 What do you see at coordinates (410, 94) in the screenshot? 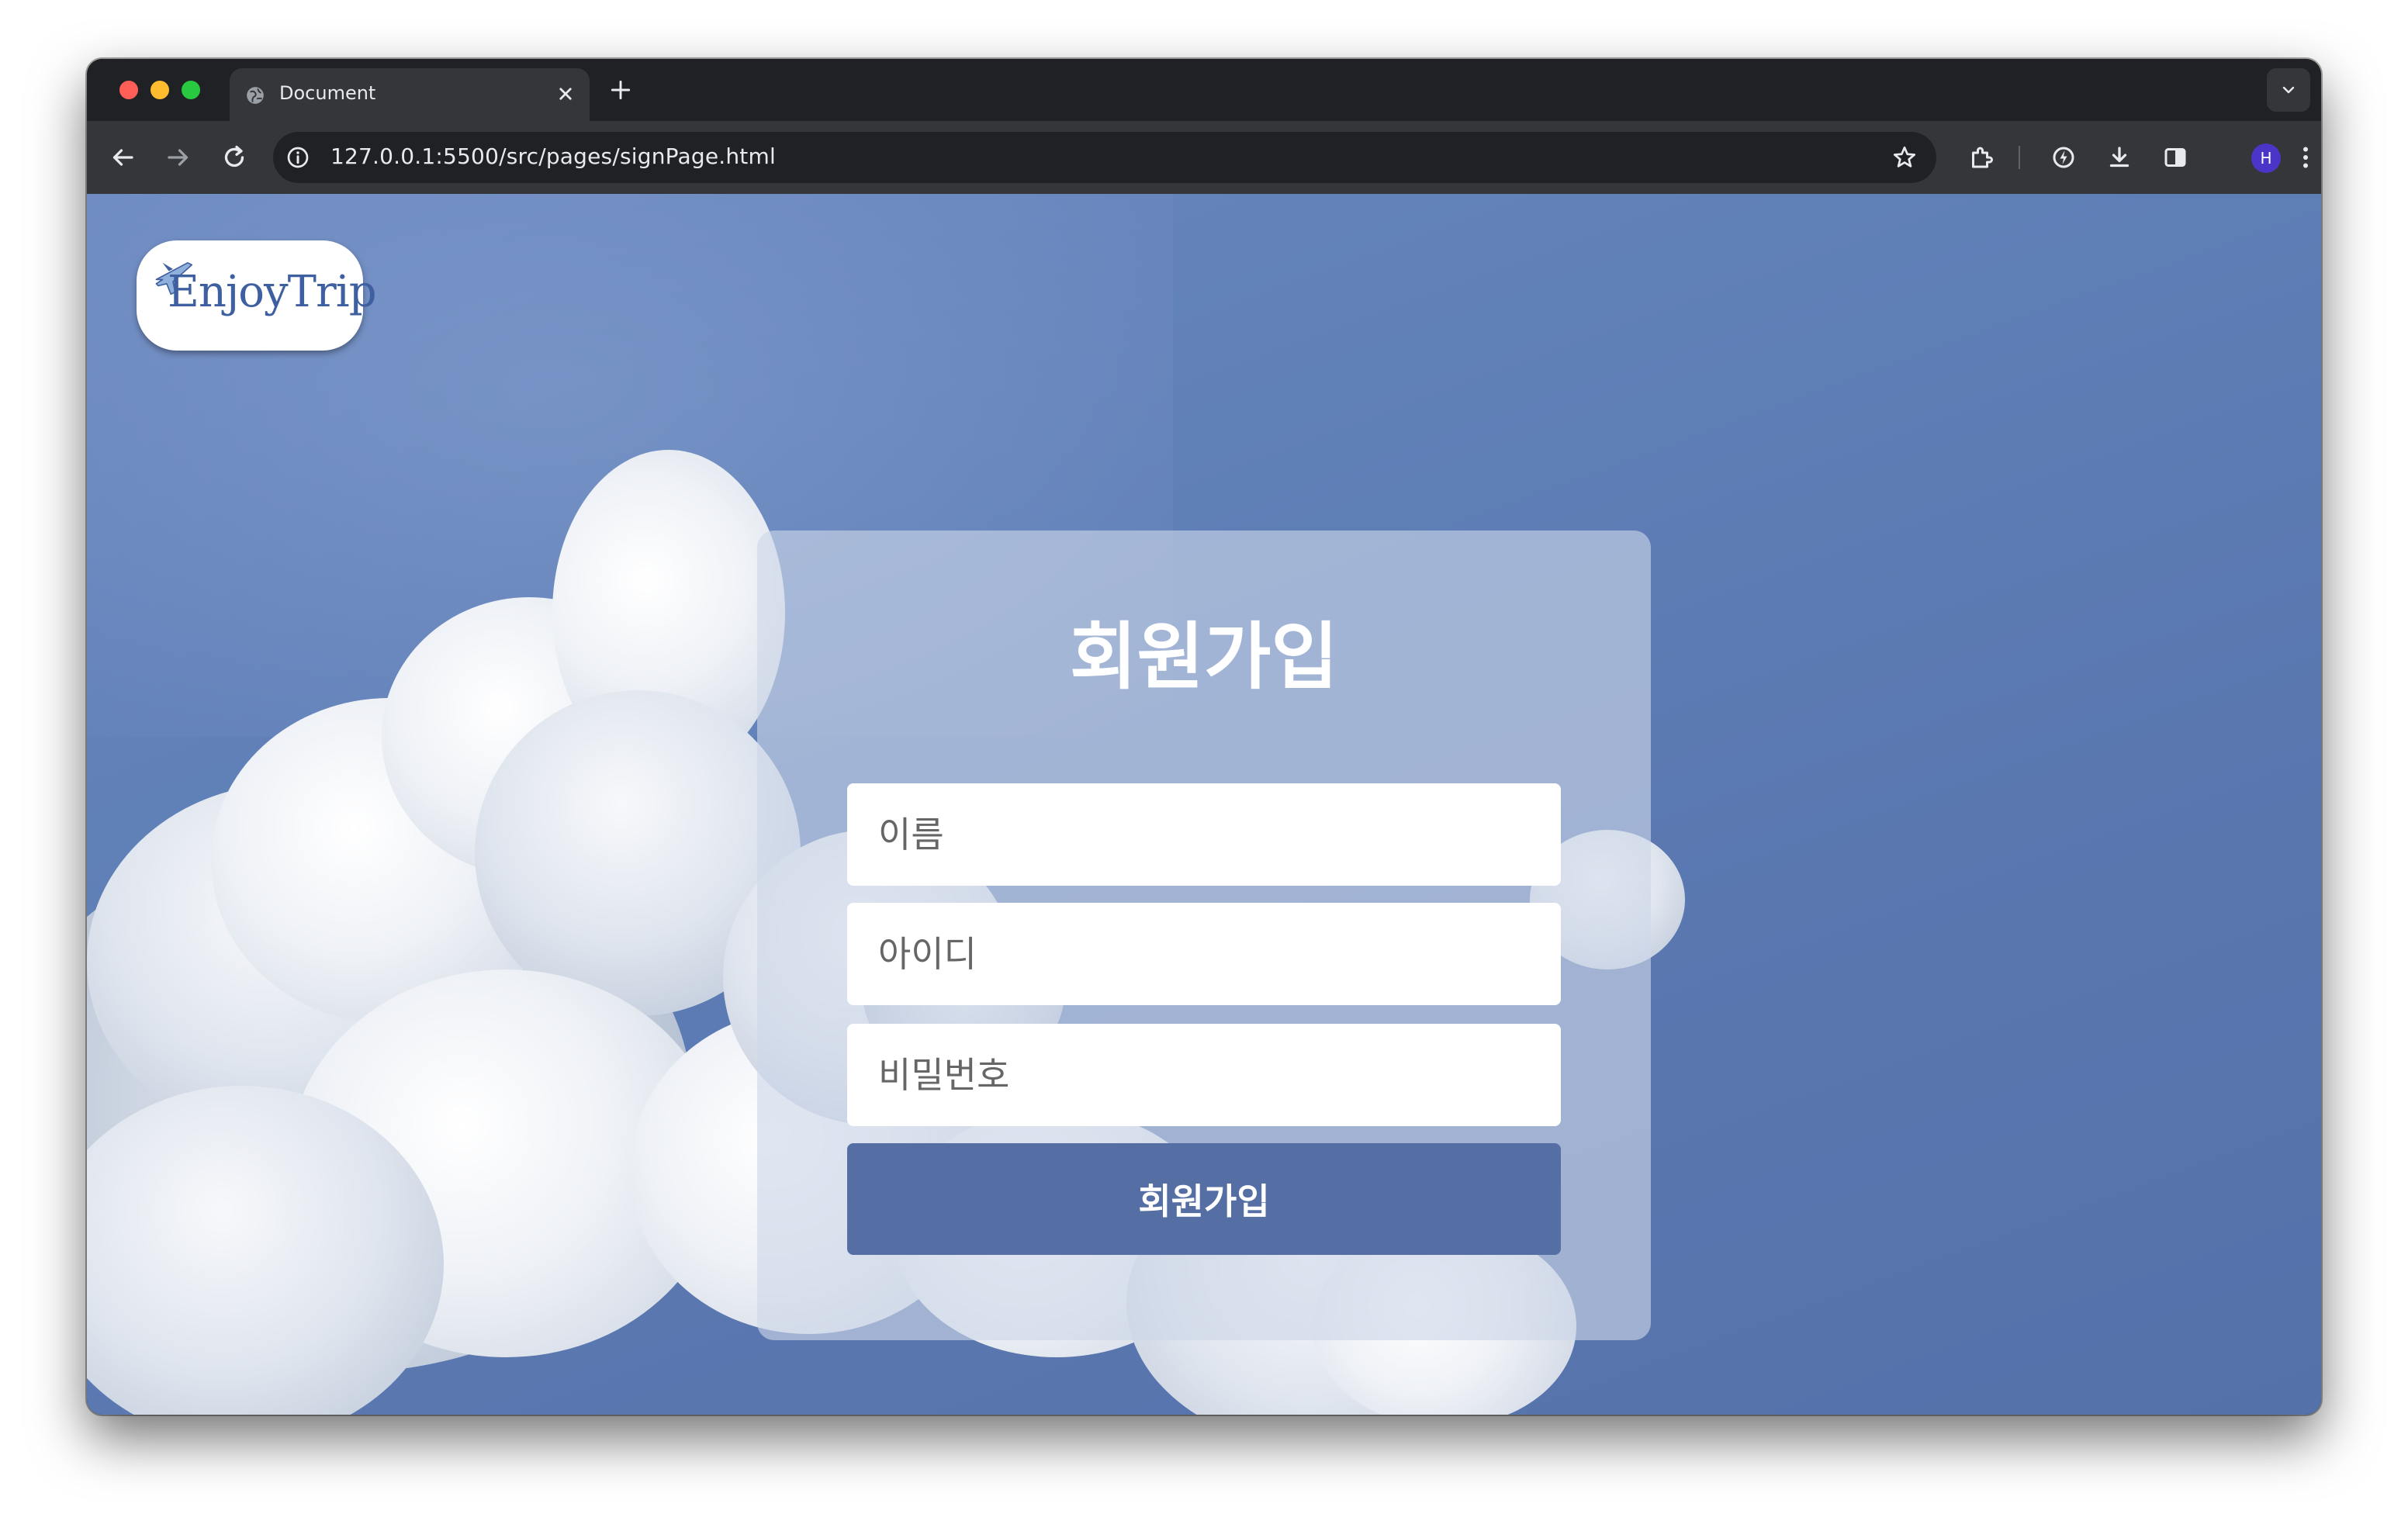
I see `tab-document: Document` at bounding box center [410, 94].